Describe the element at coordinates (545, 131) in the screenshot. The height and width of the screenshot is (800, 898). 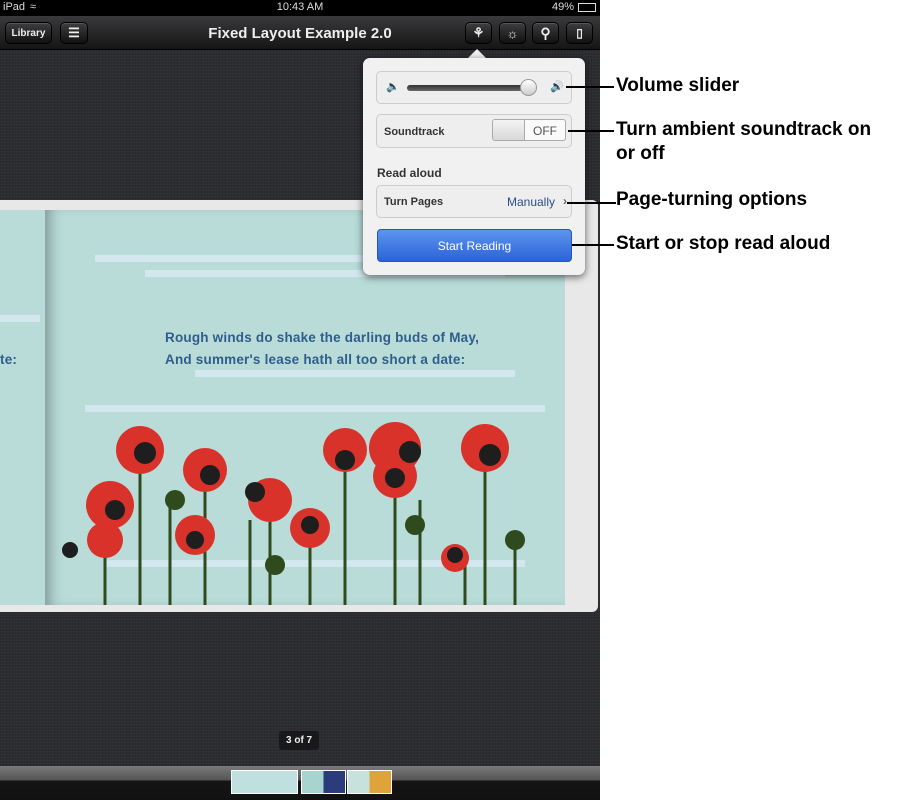
I see `toggle-state: OFF` at that location.